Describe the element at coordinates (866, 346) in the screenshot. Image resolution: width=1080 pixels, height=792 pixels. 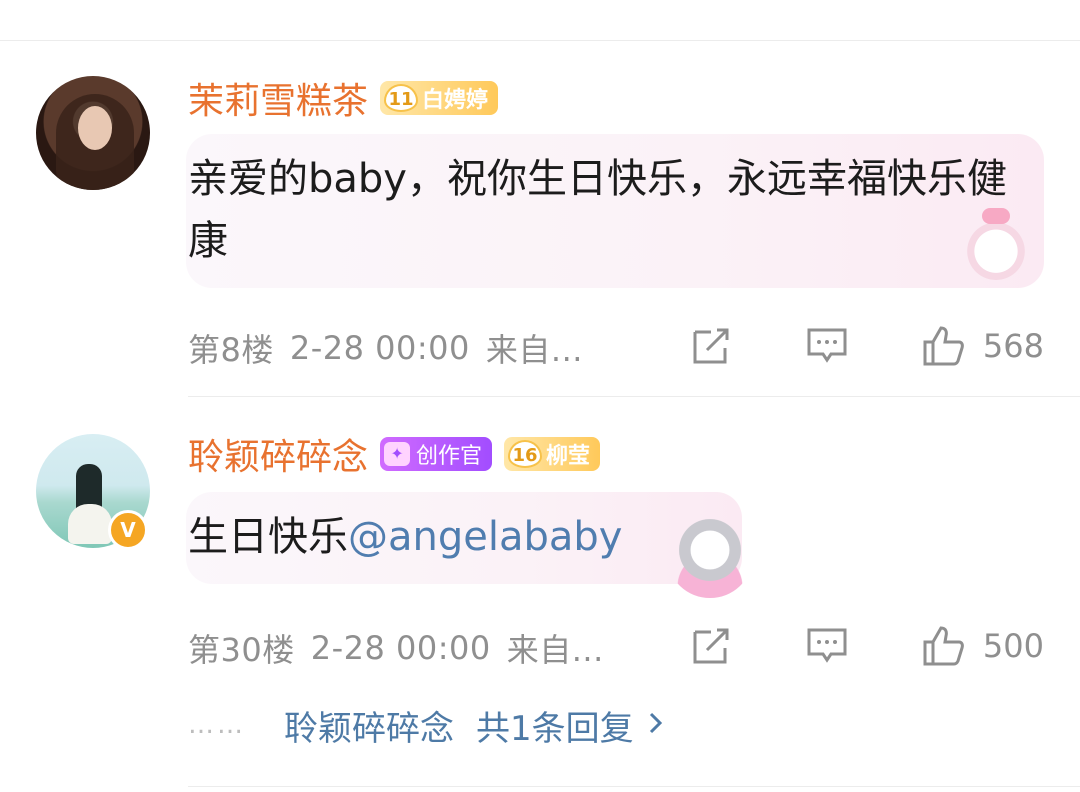
I see `comment-actions: 568` at that location.